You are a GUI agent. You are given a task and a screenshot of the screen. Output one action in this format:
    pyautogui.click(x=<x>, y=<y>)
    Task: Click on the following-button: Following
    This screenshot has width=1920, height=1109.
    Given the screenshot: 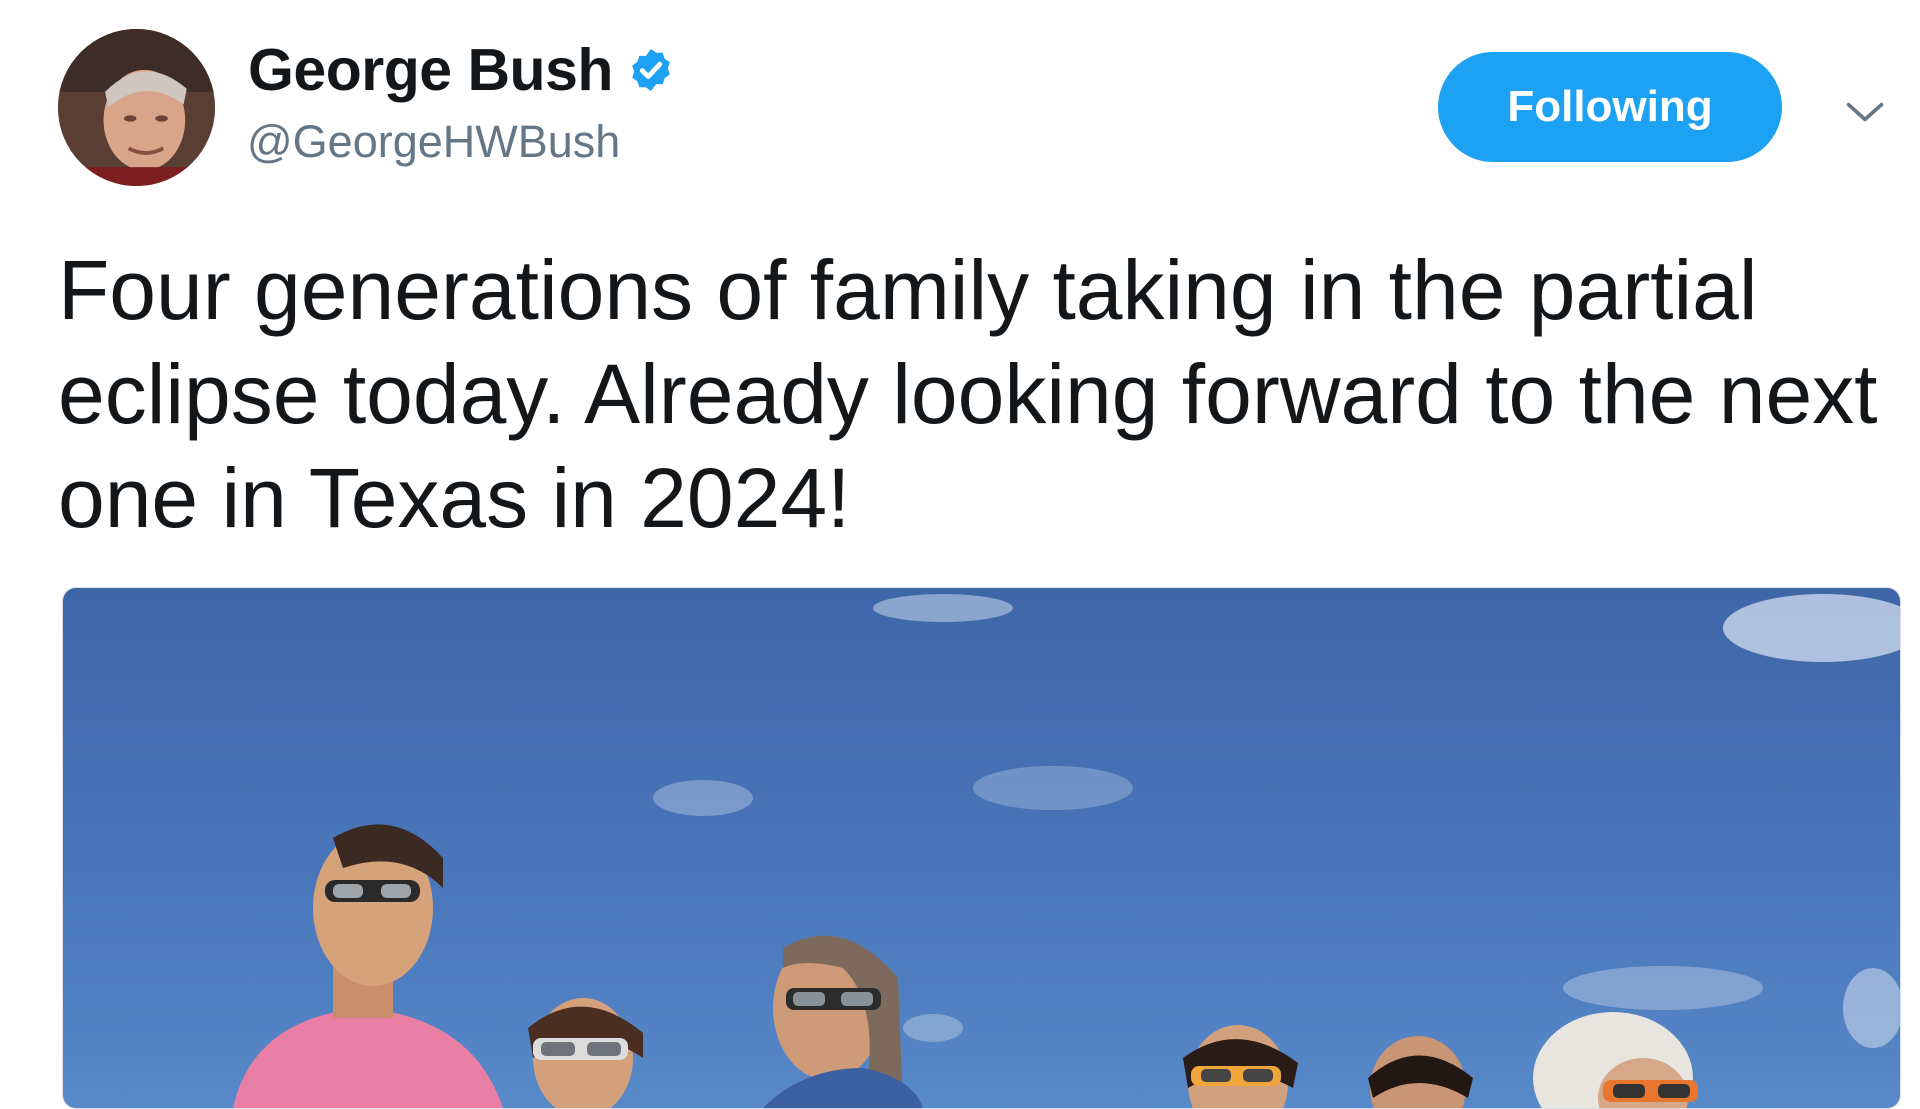 What is the action you would take?
    pyautogui.click(x=1610, y=107)
    